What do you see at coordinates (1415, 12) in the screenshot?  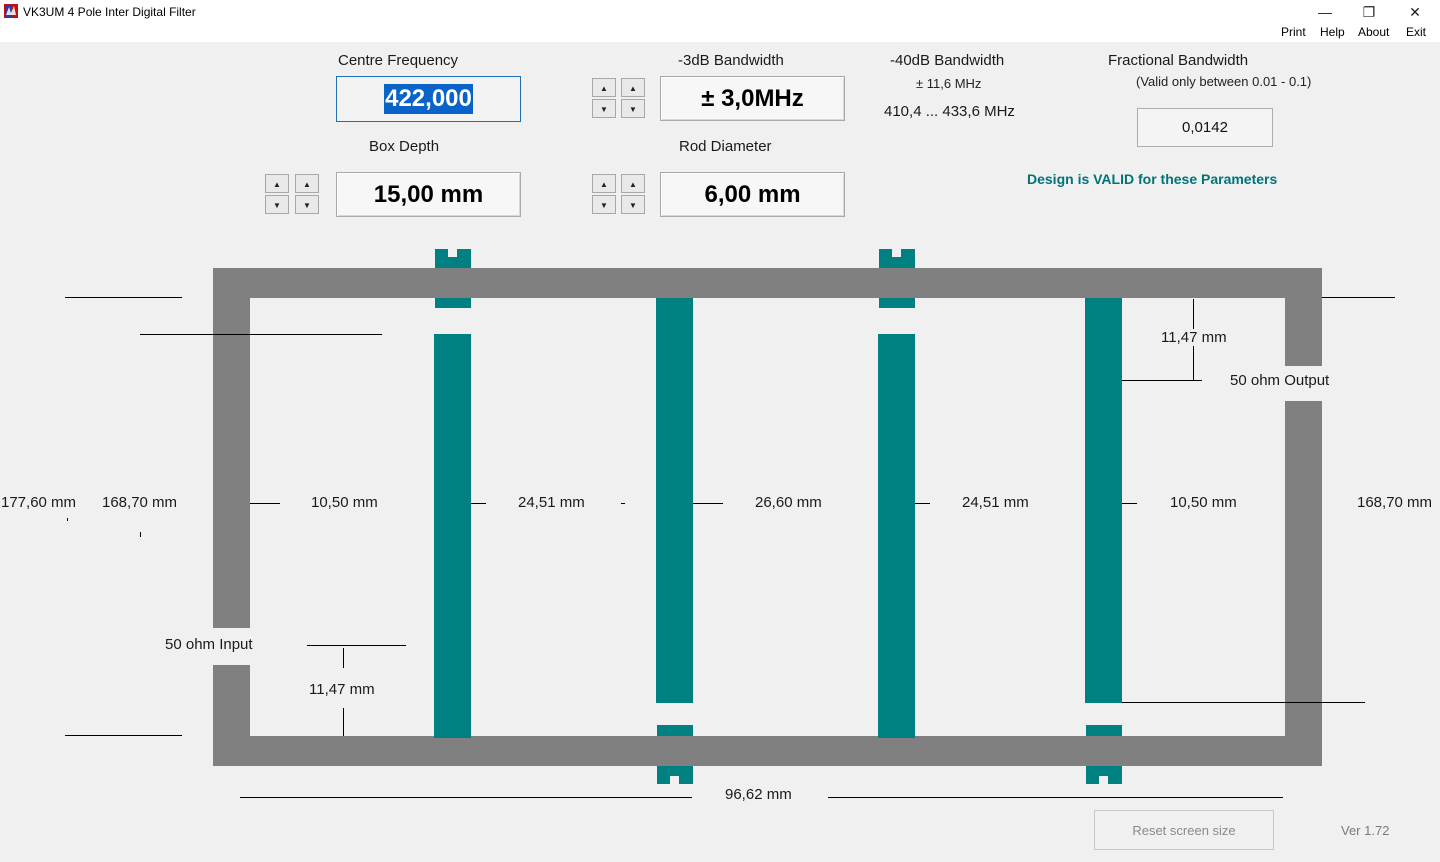 I see `close-button: ✕` at bounding box center [1415, 12].